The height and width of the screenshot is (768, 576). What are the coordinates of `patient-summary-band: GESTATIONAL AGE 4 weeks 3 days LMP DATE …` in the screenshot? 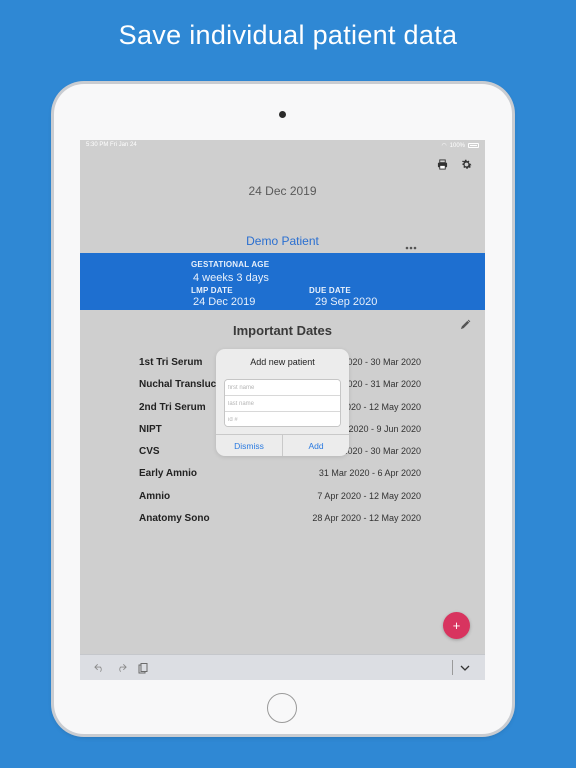 It's located at (282, 281).